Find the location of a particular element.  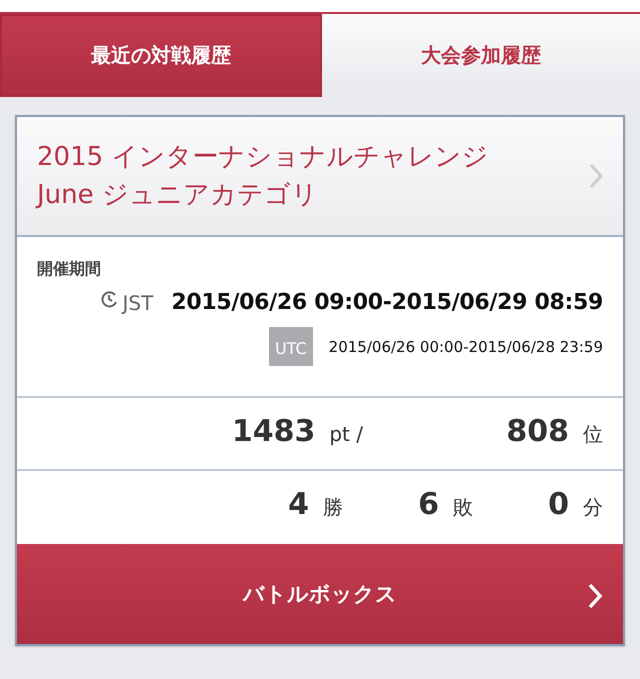

battle-box-button: バトルボックス is located at coordinates (320, 594).